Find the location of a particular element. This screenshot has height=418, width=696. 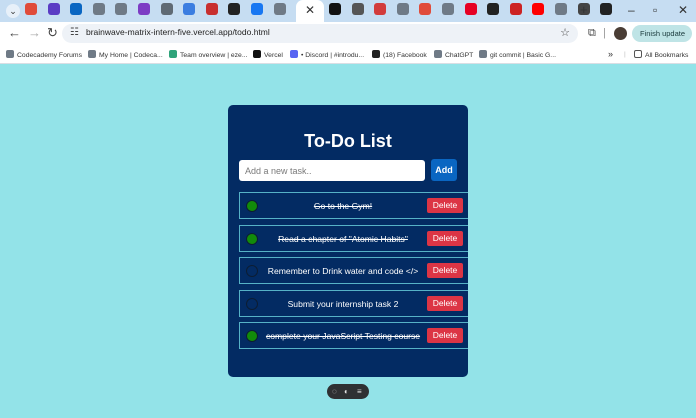

more-bookmarks-icon: » is located at coordinates (610, 54).